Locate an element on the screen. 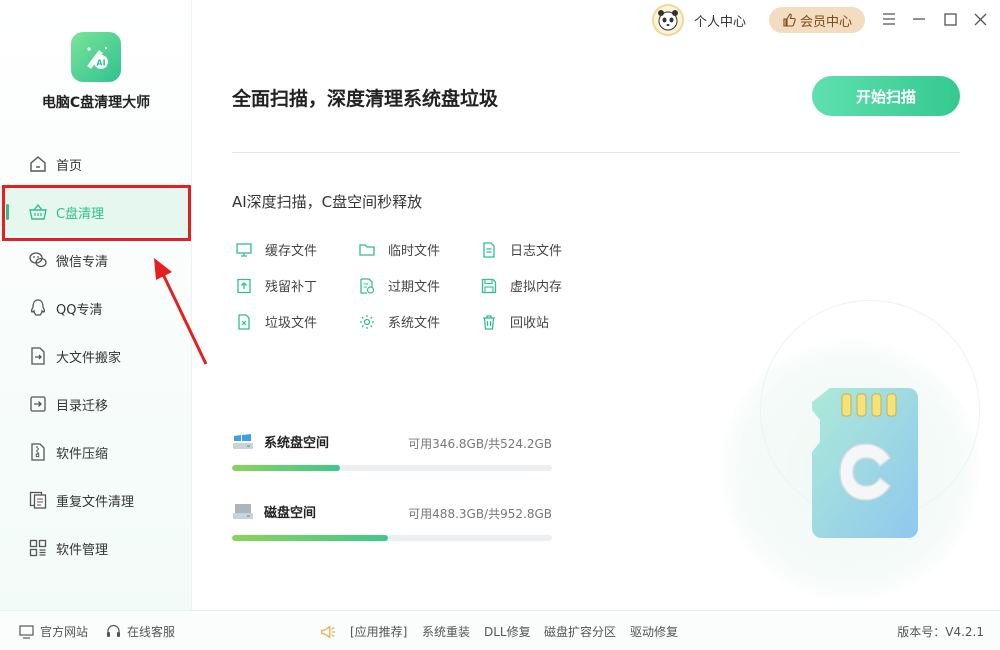 Image resolution: width=1000 pixels, height=650 pixels. broom-ai-icon: AI is located at coordinates (97, 57).